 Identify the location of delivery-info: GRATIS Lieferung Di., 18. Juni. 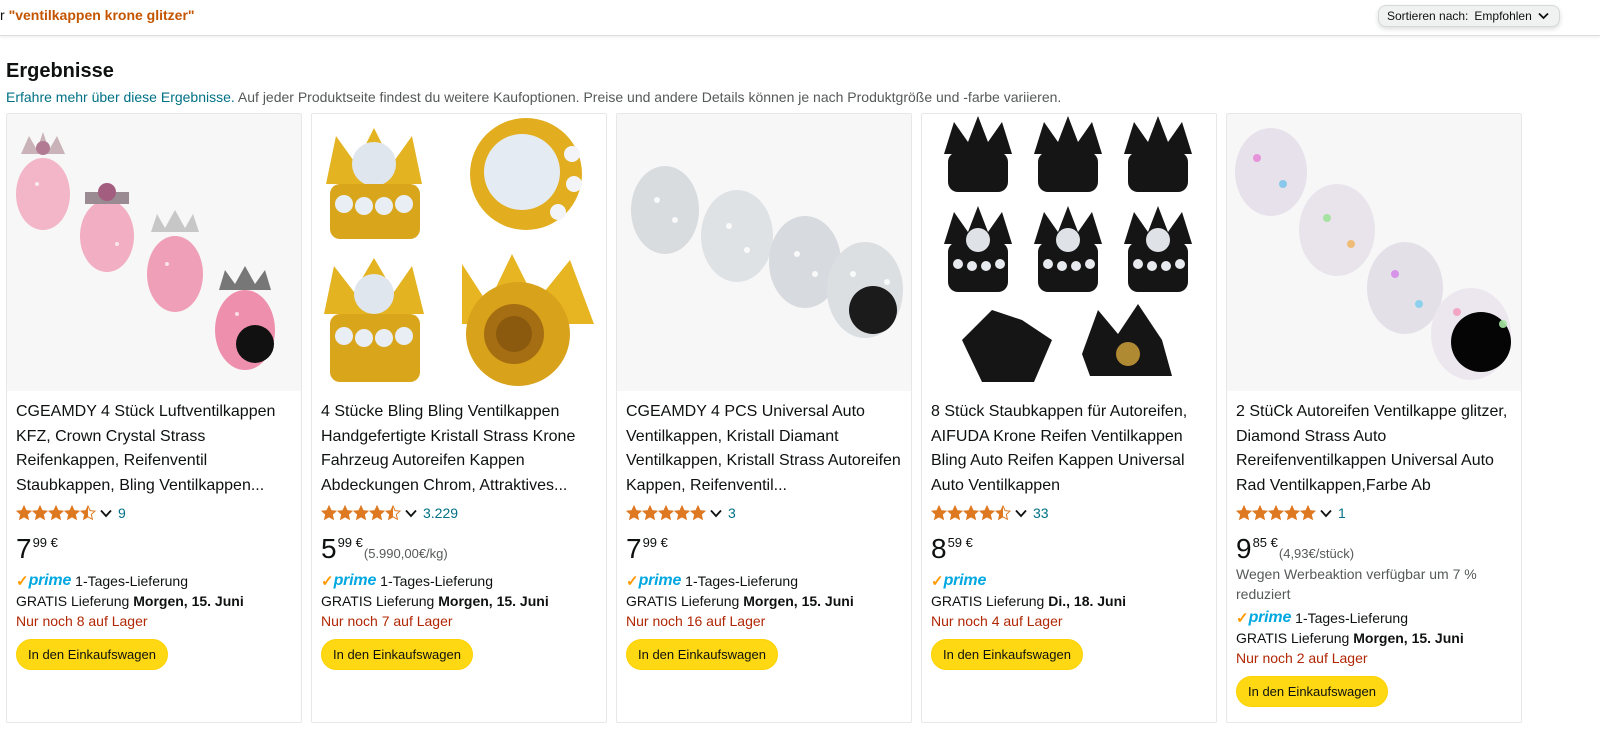
(1070, 601).